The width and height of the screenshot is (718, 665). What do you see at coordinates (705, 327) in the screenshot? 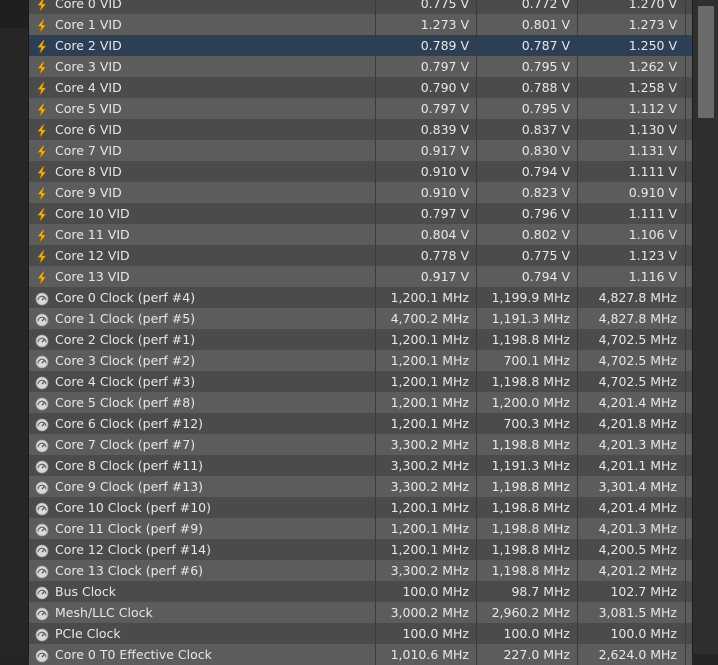
I see `vertical-scrollbar` at bounding box center [705, 327].